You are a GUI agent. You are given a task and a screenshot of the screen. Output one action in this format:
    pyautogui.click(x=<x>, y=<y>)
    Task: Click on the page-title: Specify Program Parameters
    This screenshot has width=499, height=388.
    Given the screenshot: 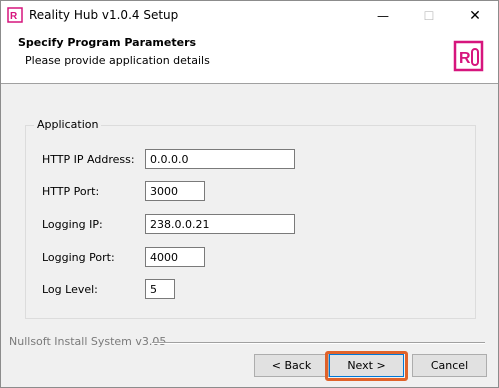 What is the action you would take?
    pyautogui.click(x=107, y=42)
    